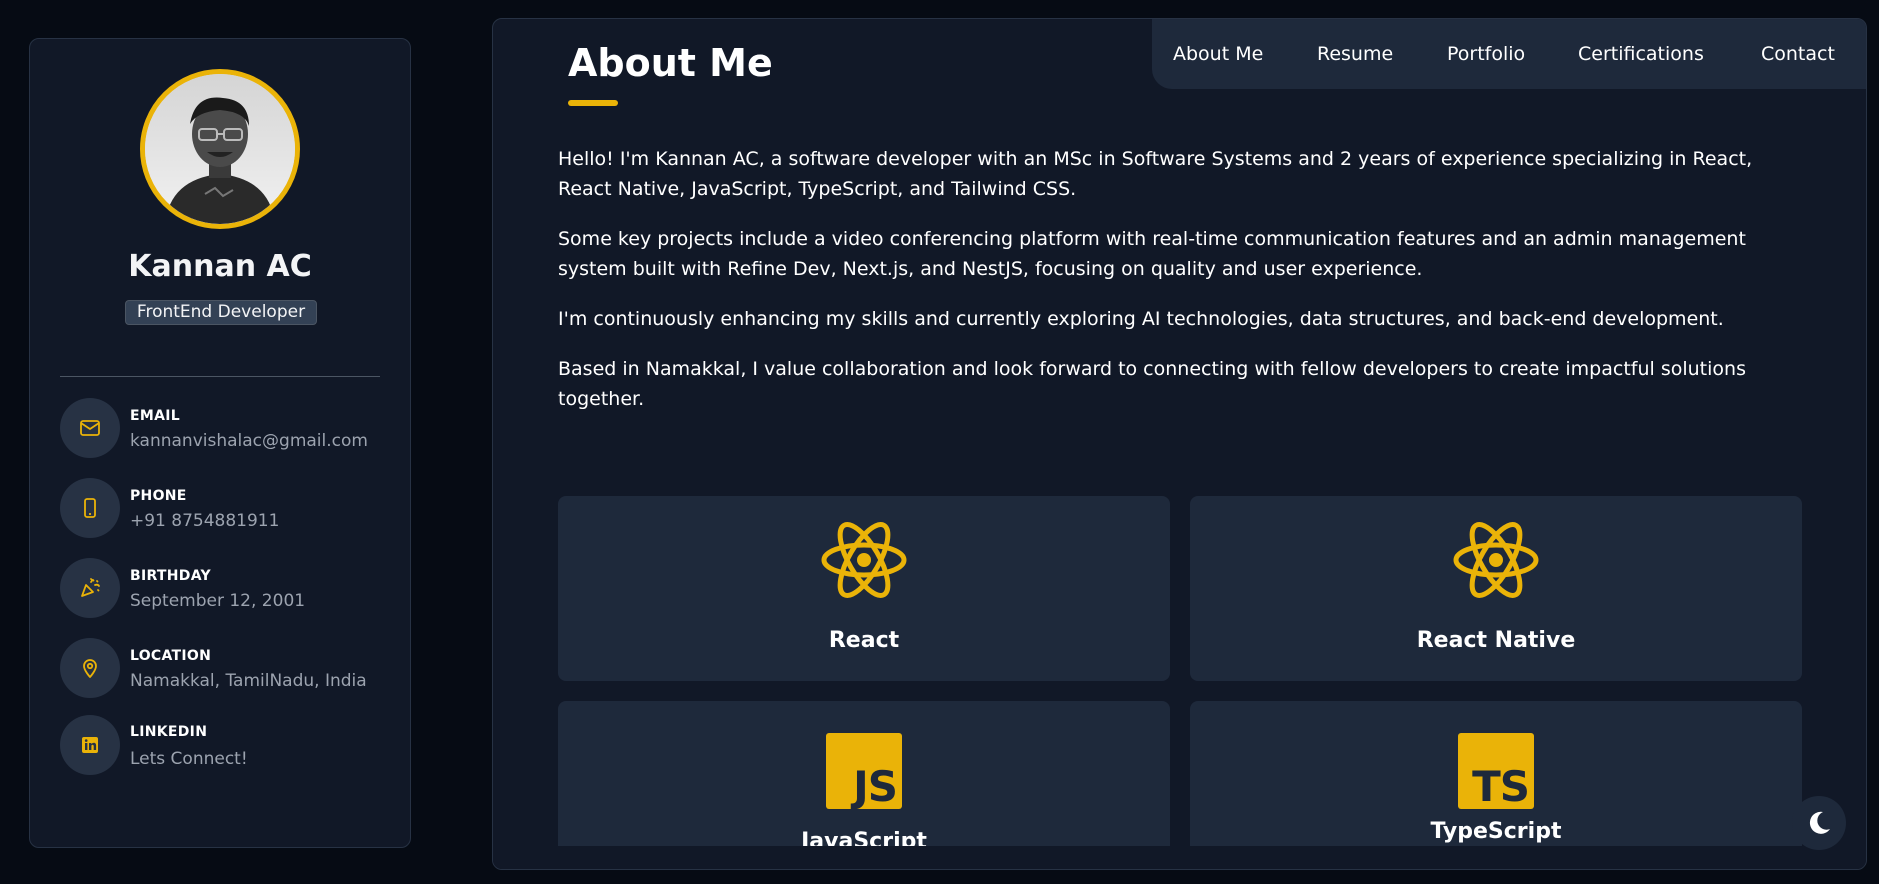 Image resolution: width=1879 pixels, height=884 pixels. I want to click on skill-card-javascript: JS JavaScript, so click(864, 785).